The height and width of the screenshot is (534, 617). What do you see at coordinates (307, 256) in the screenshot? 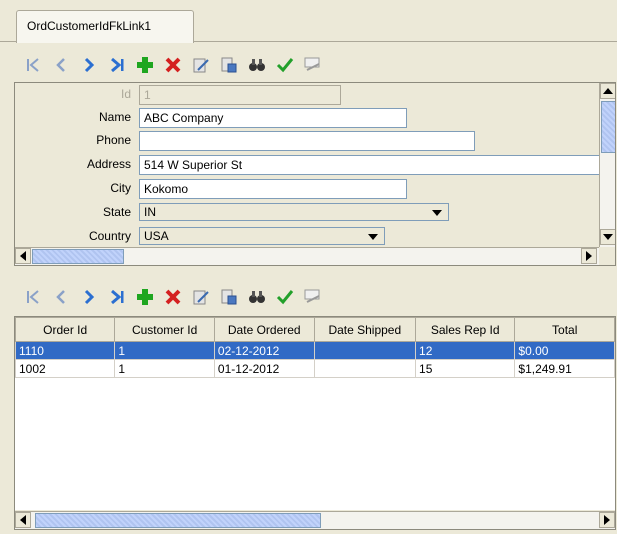
I see `form-horizontal-scrollbar` at bounding box center [307, 256].